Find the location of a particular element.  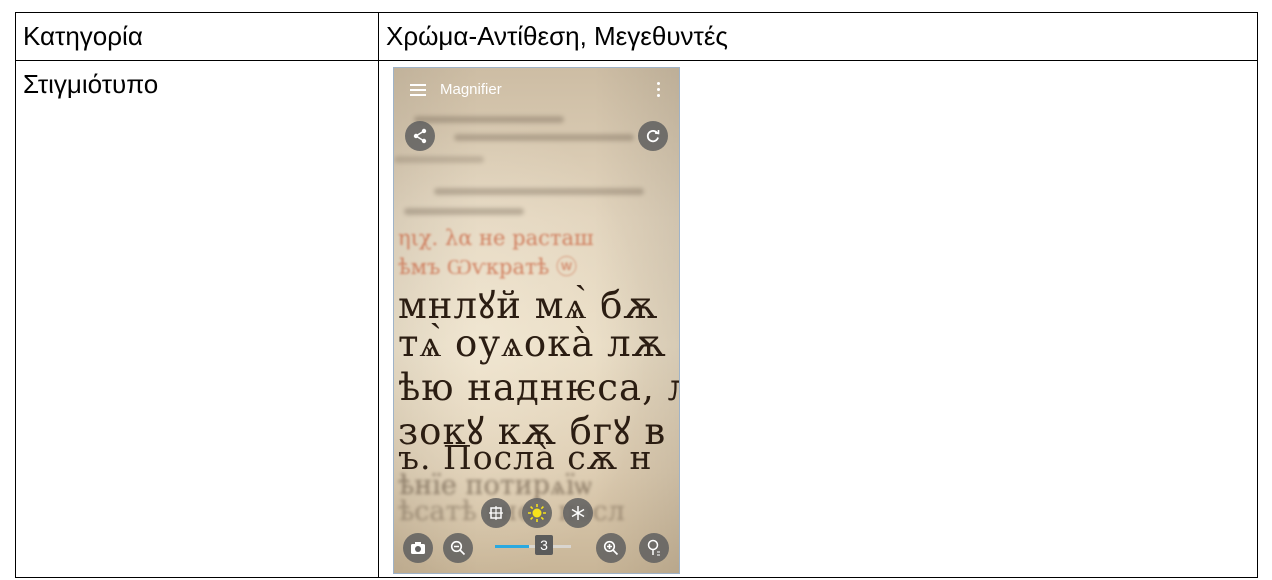

camera-icon is located at coordinates (418, 548).